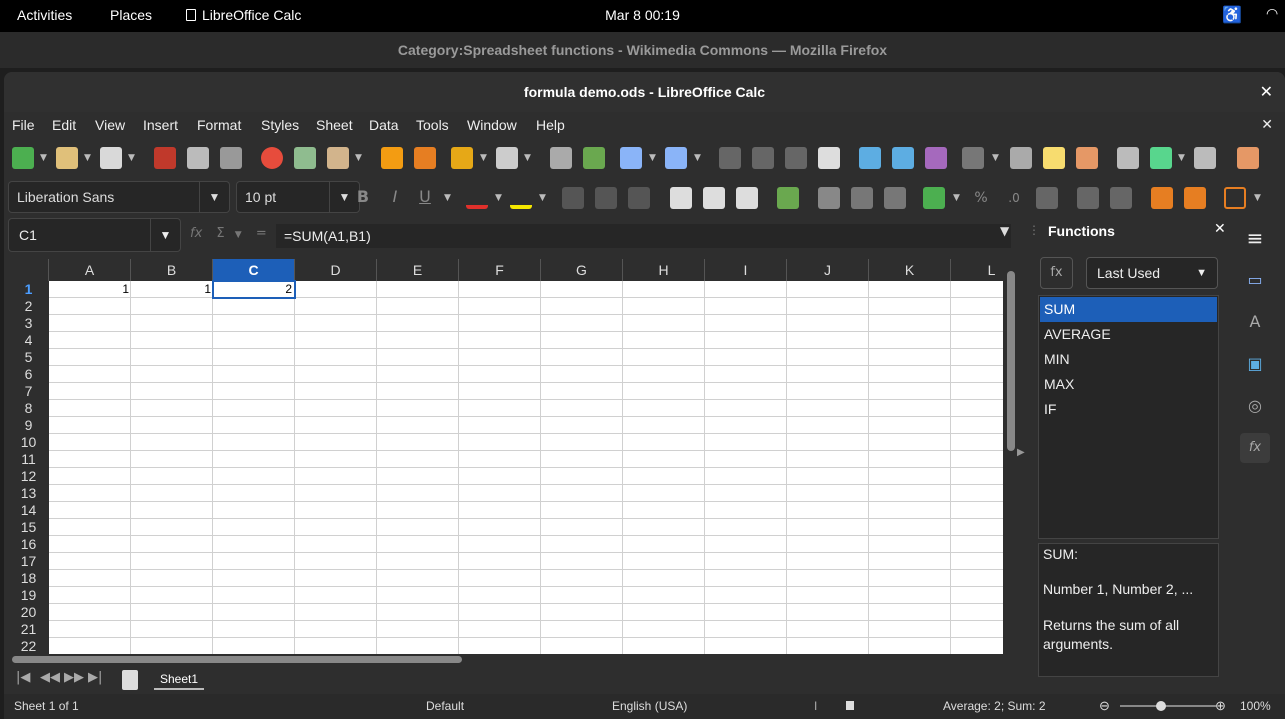 This screenshot has width=1285, height=719. Describe the element at coordinates (936, 158) in the screenshot. I see `pivot-table-icon` at that location.